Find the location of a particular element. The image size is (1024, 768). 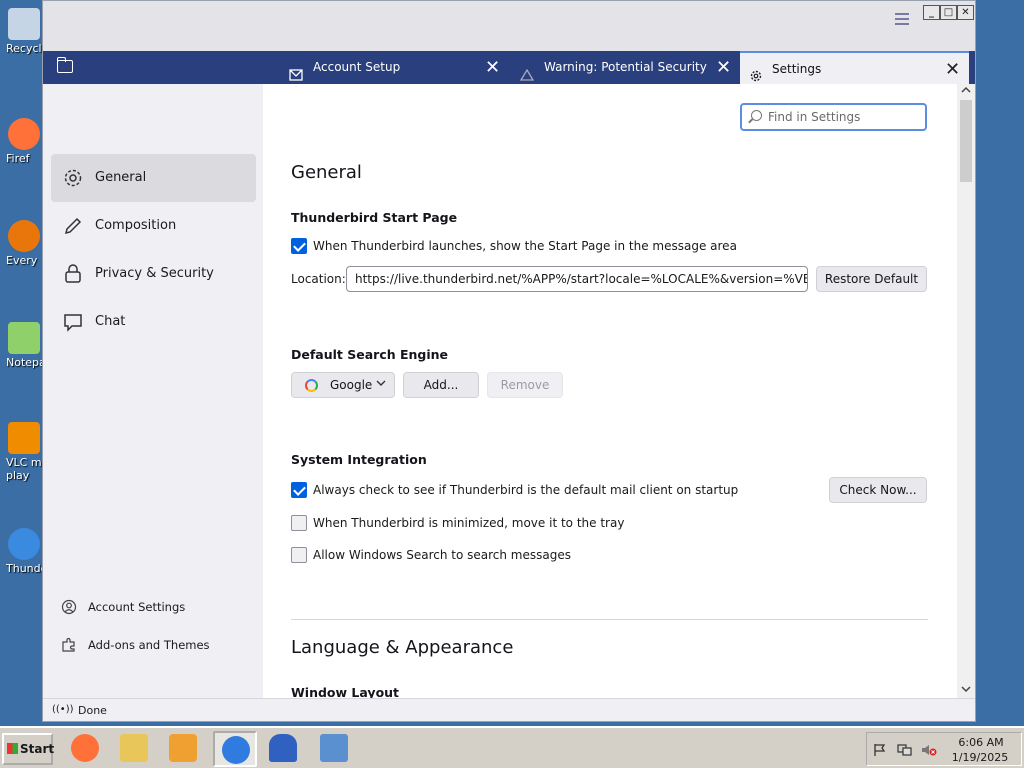

minimize-button: _ is located at coordinates (931, 12).